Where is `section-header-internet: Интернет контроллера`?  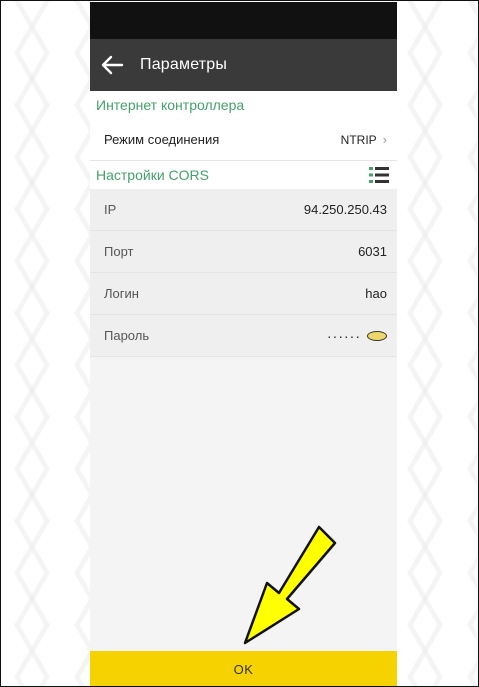
section-header-internet: Интернет контроллера is located at coordinates (243, 105).